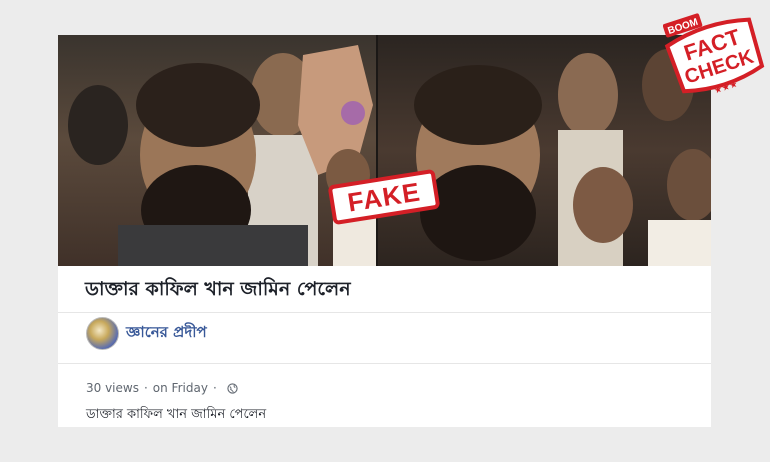 This screenshot has width=770, height=462. I want to click on post-time: on Friday, so click(180, 388).